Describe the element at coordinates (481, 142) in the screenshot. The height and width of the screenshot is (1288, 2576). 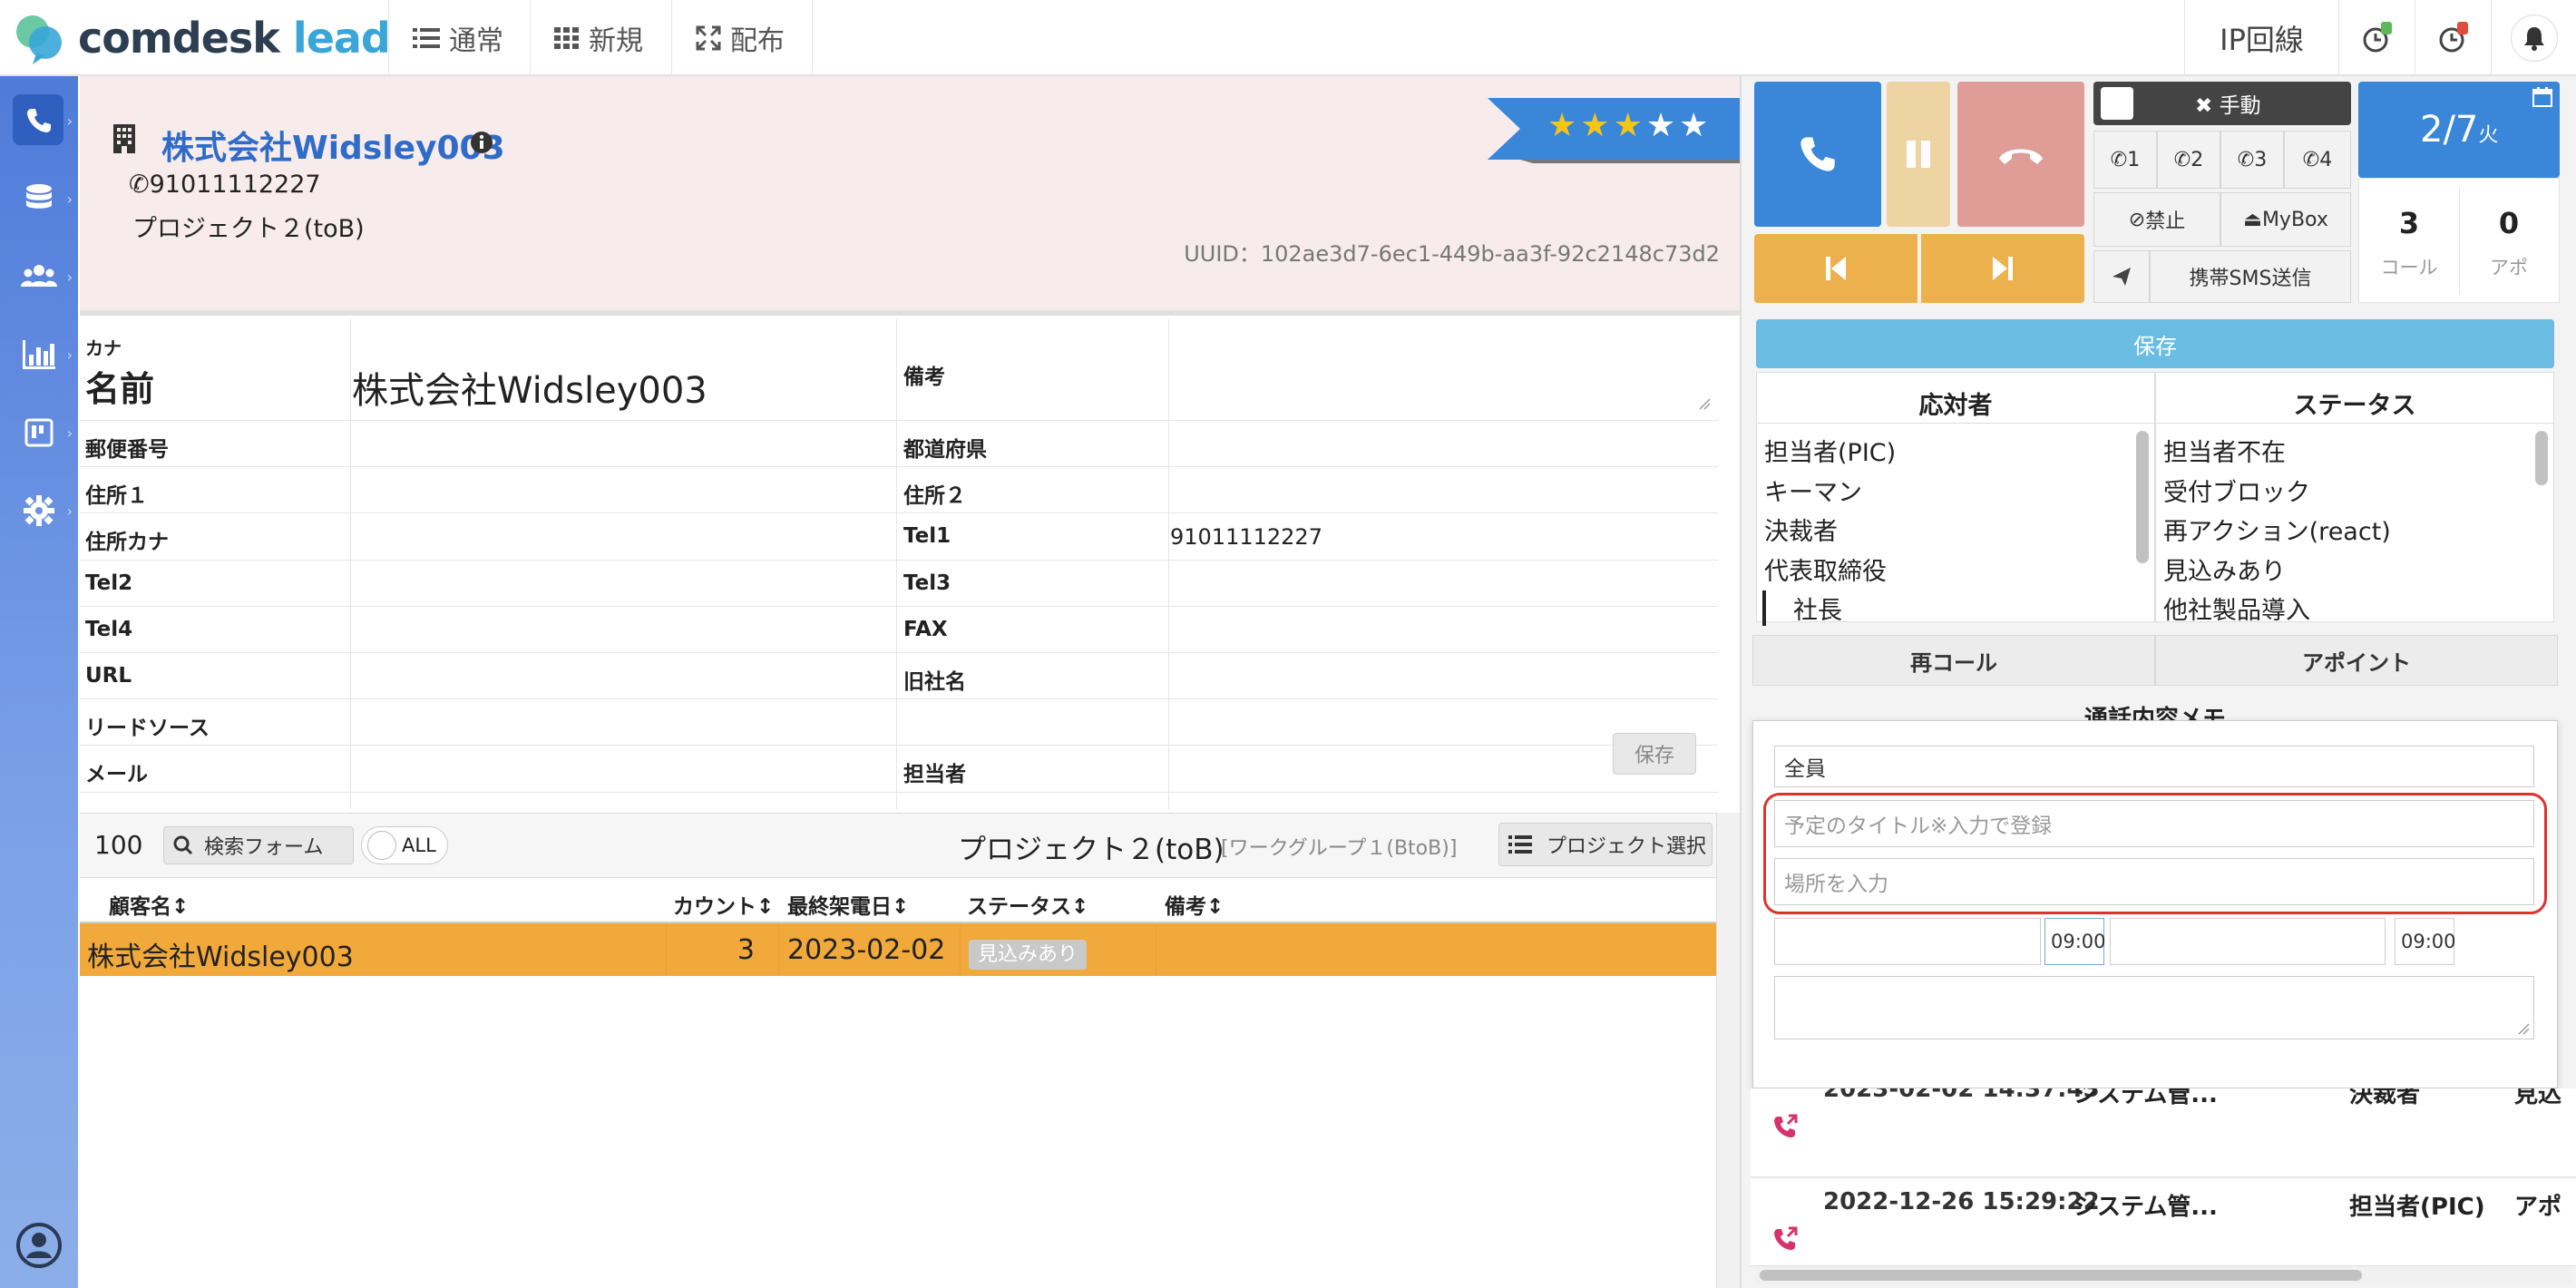
I see `info-icon` at that location.